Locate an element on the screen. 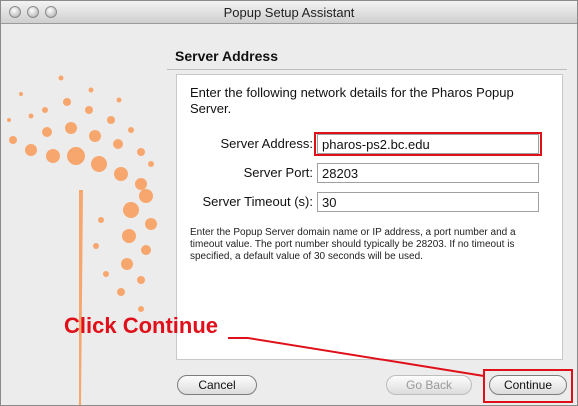 The width and height of the screenshot is (578, 406). click-continue-callout: Click Continue is located at coordinates (141, 325).